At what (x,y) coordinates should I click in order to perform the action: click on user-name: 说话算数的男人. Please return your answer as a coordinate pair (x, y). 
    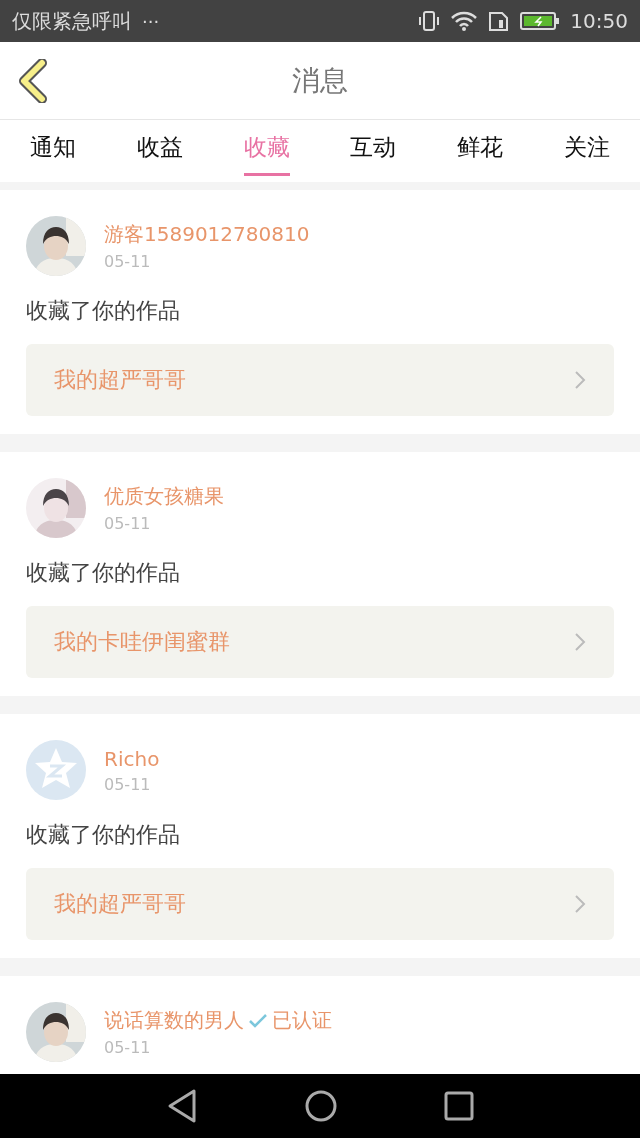
    Looking at the image, I should click on (174, 1020).